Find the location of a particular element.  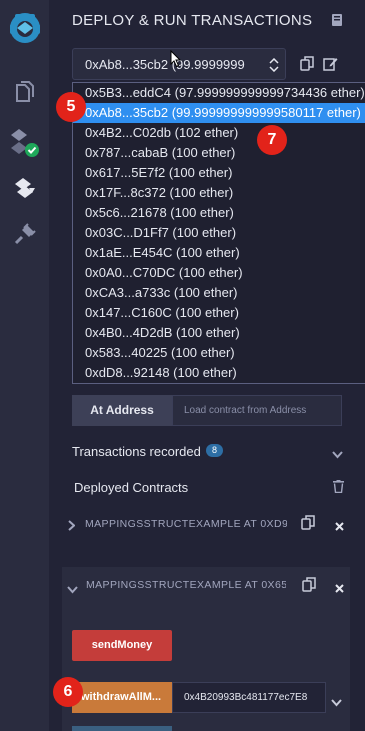

account-option: 0x787...cabaB (100 ether) is located at coordinates (219, 153).